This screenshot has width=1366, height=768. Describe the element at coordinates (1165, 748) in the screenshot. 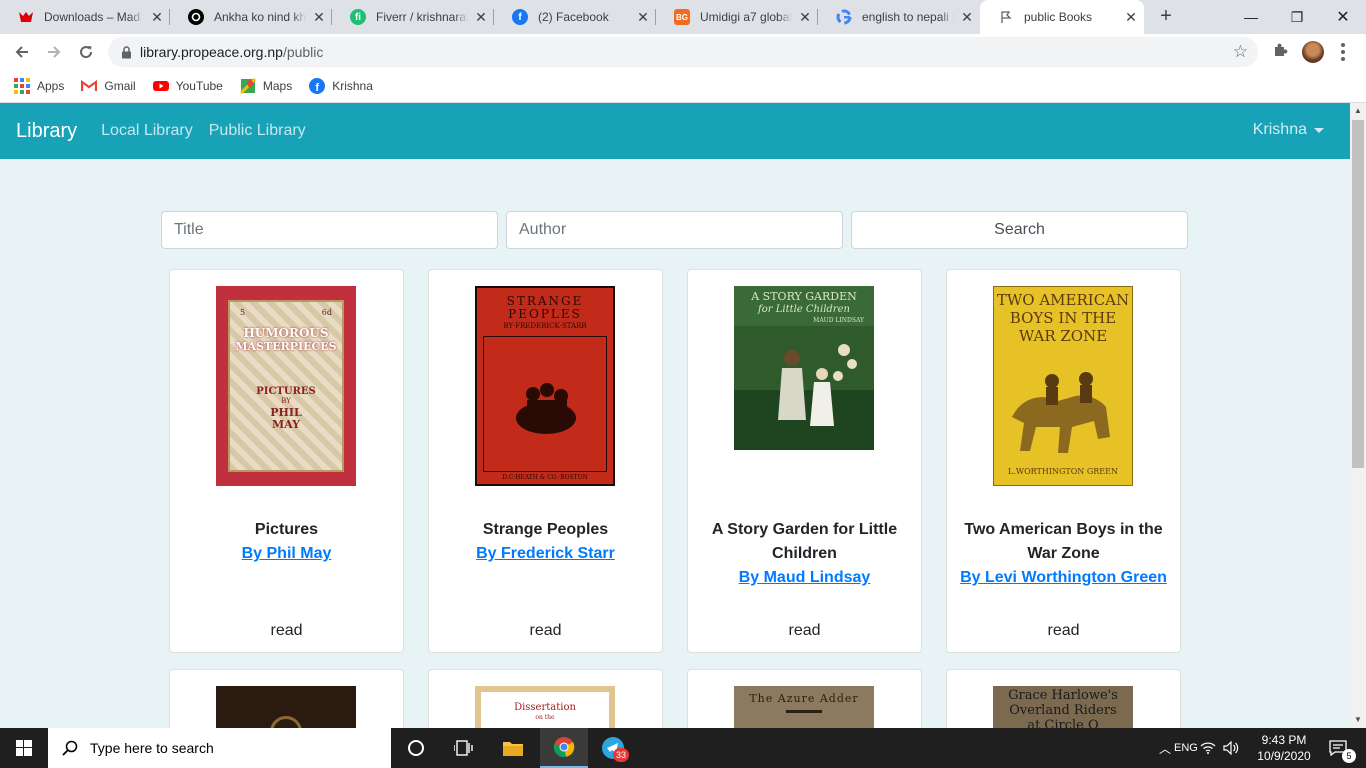

I see `chevron-up-icon: ︿` at that location.